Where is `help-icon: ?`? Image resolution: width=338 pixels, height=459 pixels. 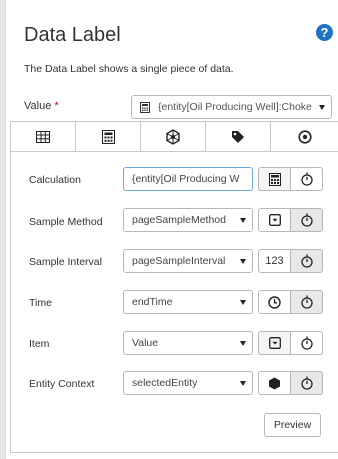
help-icon: ? is located at coordinates (324, 32).